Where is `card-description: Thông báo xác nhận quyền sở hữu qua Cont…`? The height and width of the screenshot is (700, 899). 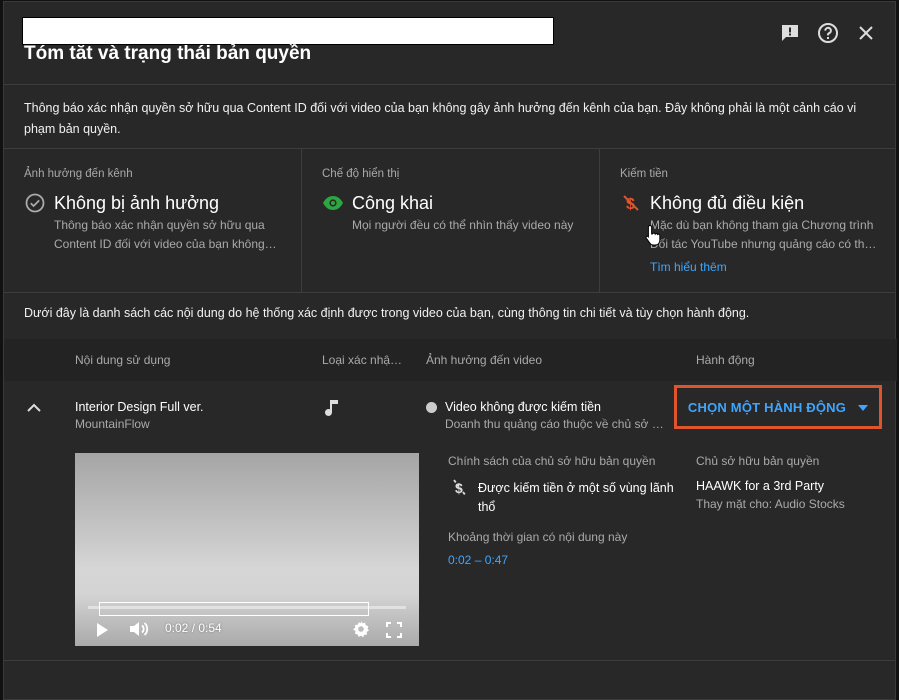 card-description: Thông báo xác nhận quyền sở hữu qua Cont… is located at coordinates (165, 234).